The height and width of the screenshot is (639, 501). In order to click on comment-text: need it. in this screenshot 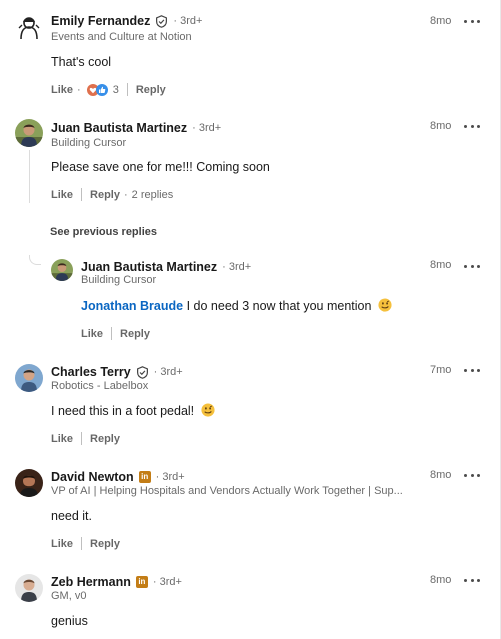, I will do `click(72, 516)`.